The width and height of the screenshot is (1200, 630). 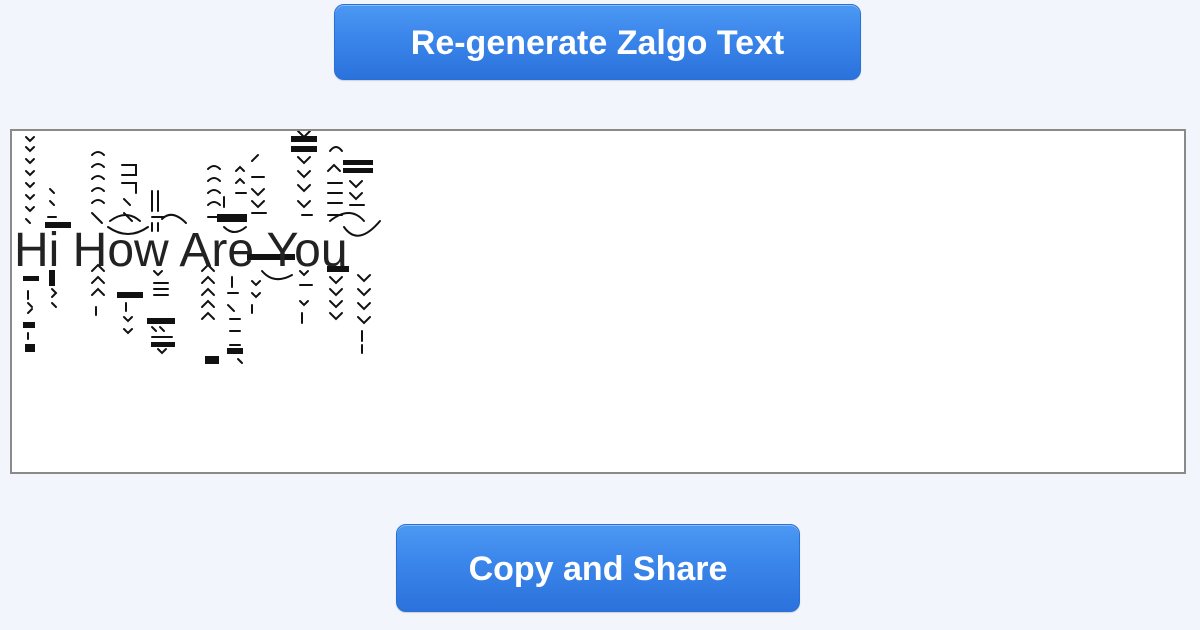 I want to click on copy-and-share-button: Copy and Share, so click(x=598, y=568).